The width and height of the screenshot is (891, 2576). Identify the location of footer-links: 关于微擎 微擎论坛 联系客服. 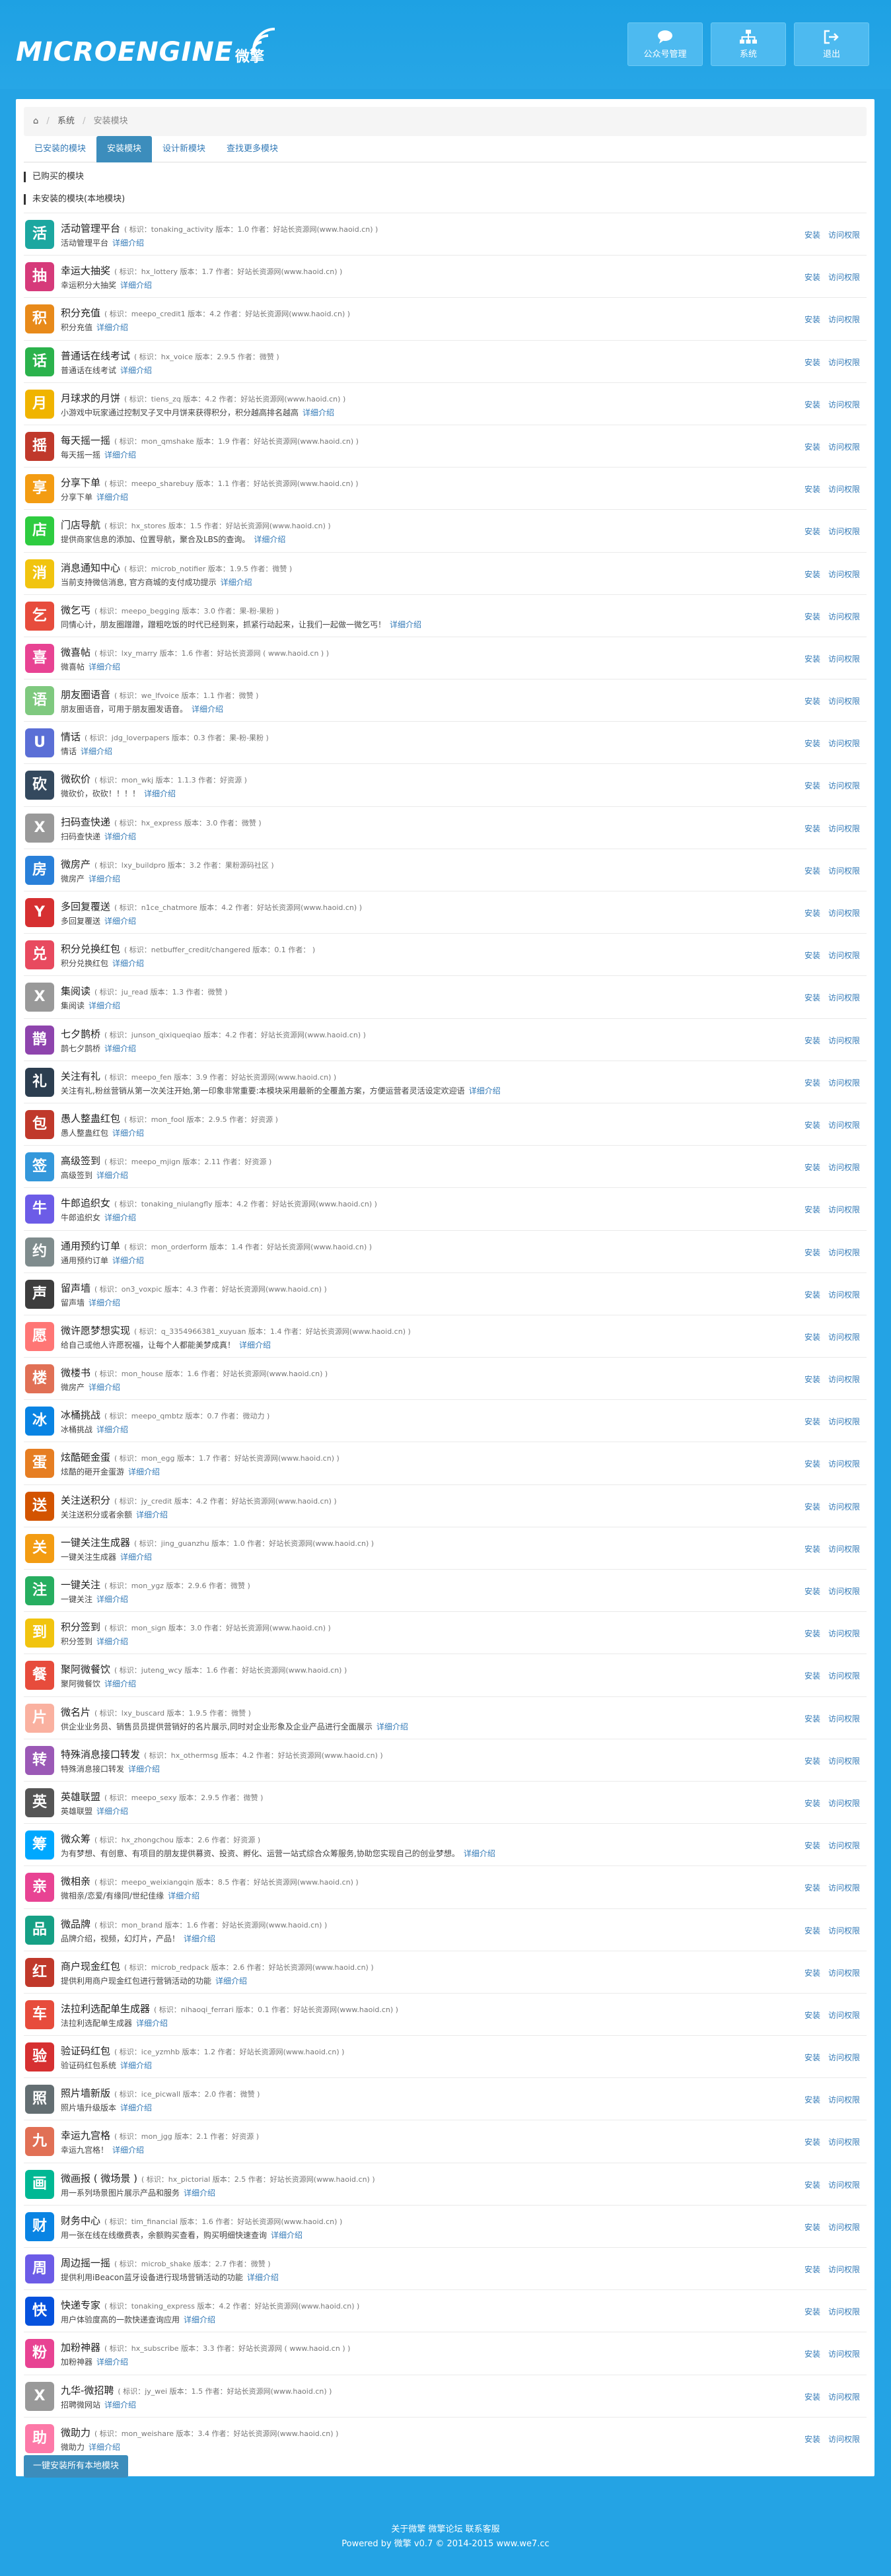
(445, 2530).